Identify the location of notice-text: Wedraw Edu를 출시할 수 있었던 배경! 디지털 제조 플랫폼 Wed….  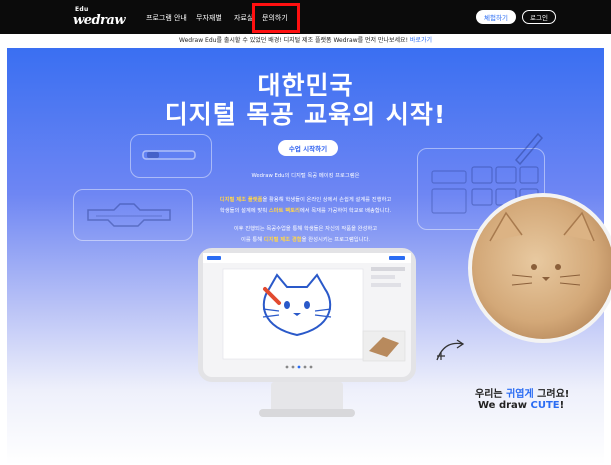
(293, 40).